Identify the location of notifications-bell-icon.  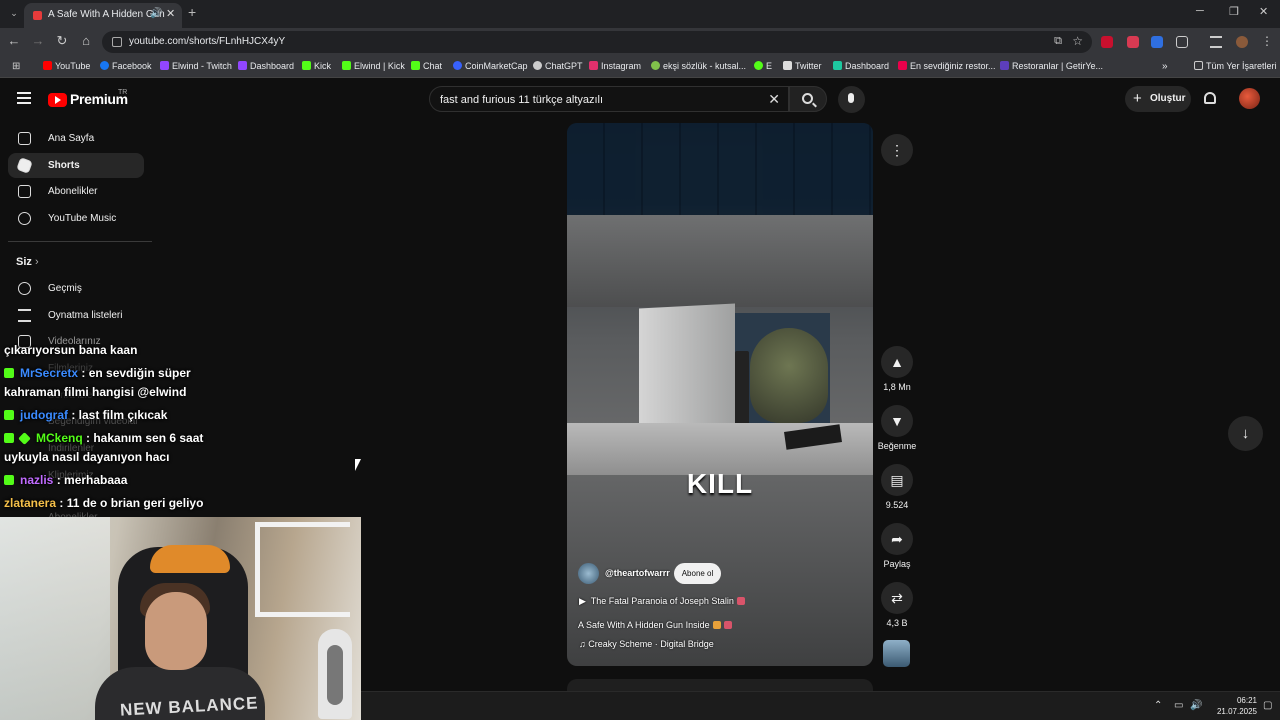
(1210, 98).